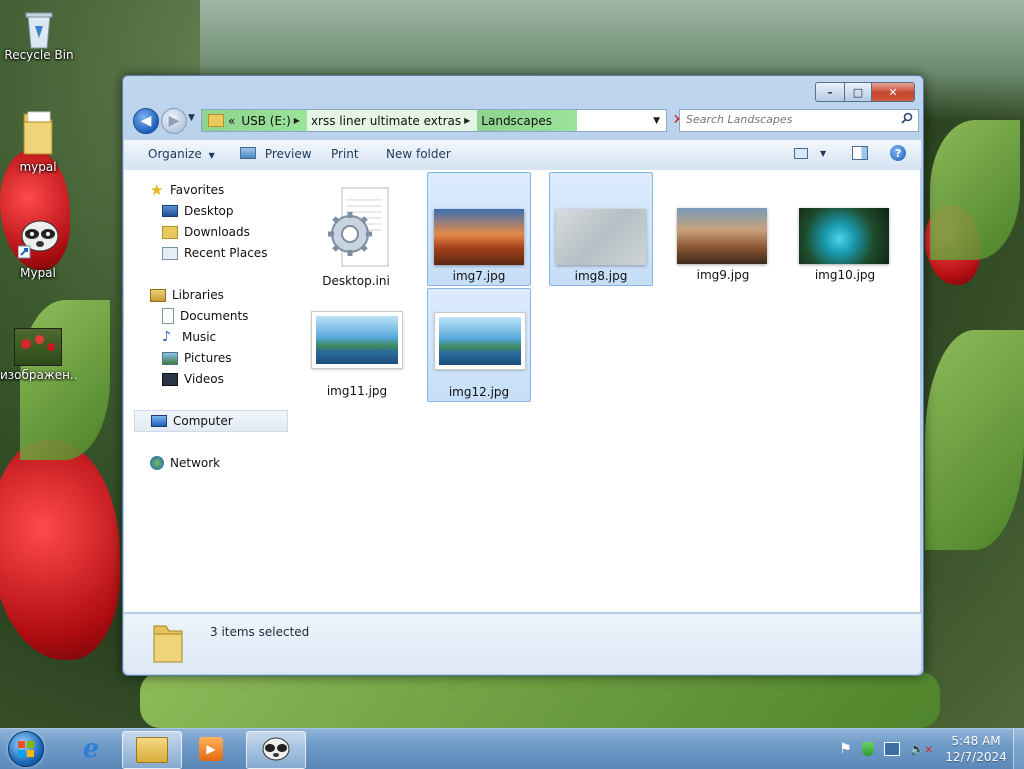 This screenshot has width=1024, height=769. I want to click on file-tile: img7.jpg, so click(479, 229).